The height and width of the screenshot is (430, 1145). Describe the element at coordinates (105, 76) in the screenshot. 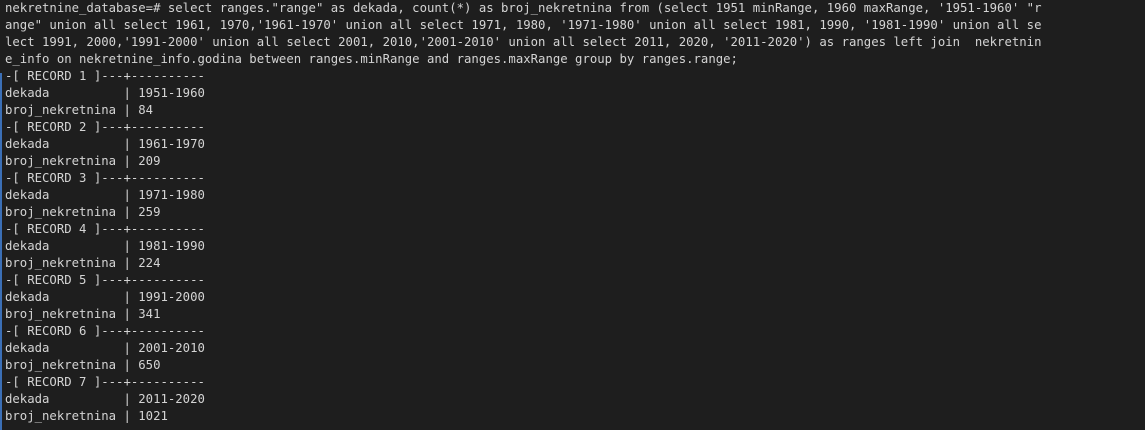

I see `record-header: -[ RECORD 1 ]---+----------` at that location.